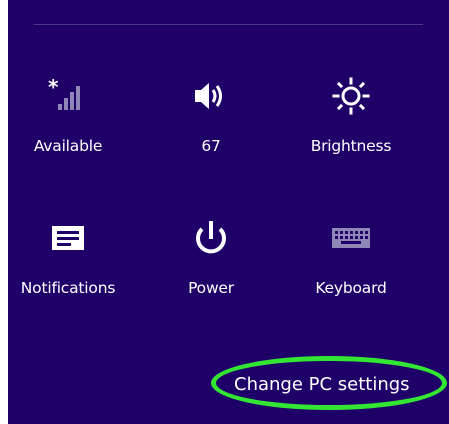 Image resolution: width=449 pixels, height=424 pixels. I want to click on power-label: Power, so click(211, 288).